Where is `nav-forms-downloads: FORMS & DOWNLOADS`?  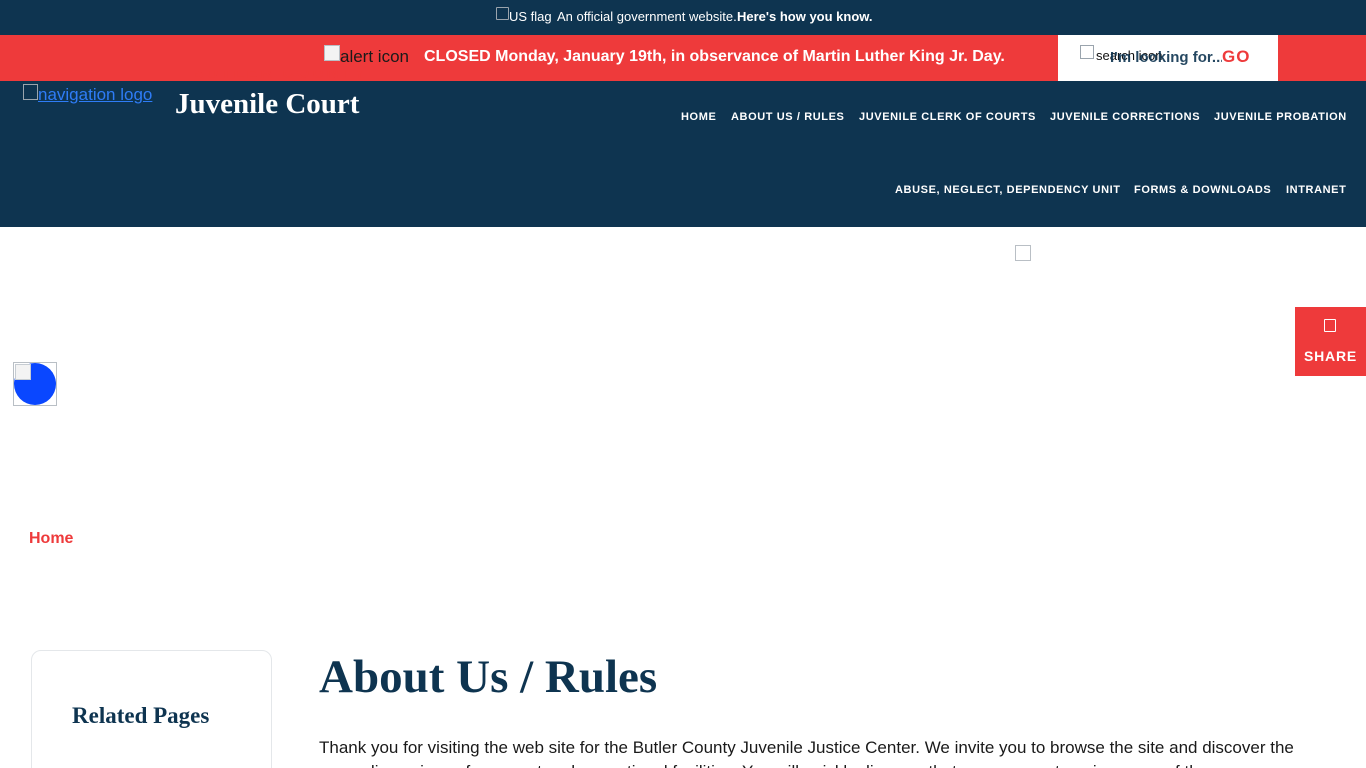 nav-forms-downloads: FORMS & DOWNLOADS is located at coordinates (1202, 190).